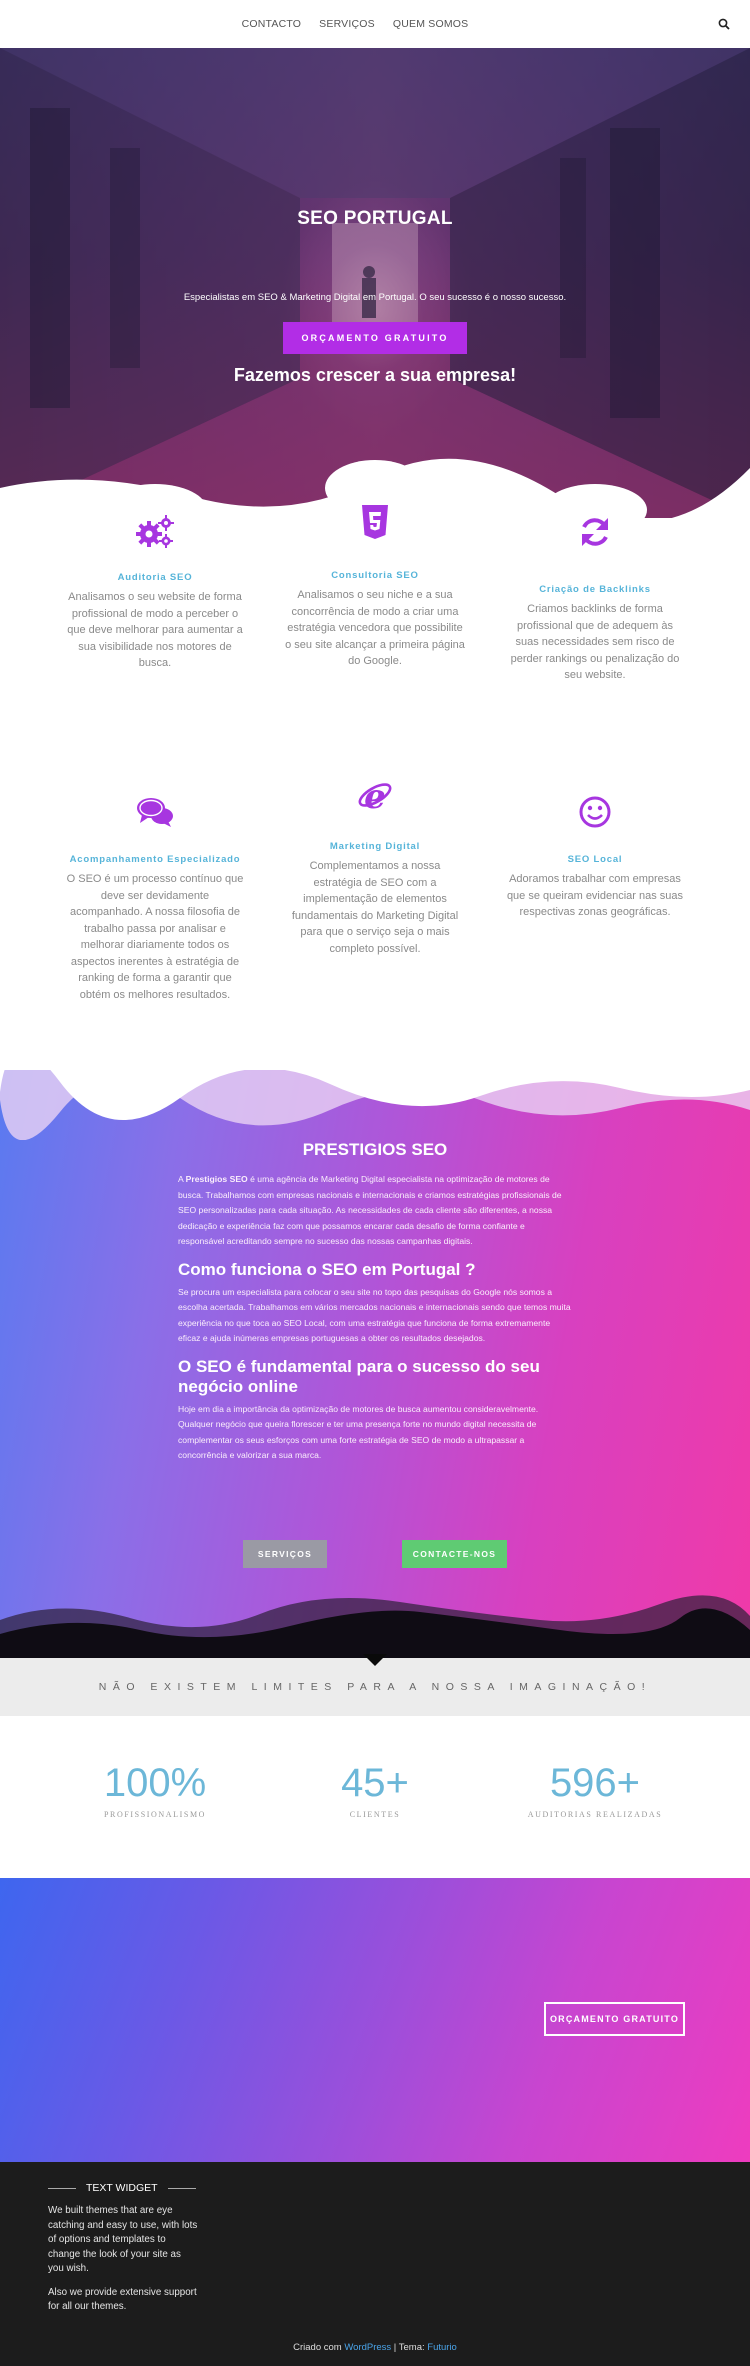 This screenshot has width=750, height=2366. Describe the element at coordinates (375, 338) in the screenshot. I see `free-quote-button: ORÇAMENTO GRATUITO` at that location.